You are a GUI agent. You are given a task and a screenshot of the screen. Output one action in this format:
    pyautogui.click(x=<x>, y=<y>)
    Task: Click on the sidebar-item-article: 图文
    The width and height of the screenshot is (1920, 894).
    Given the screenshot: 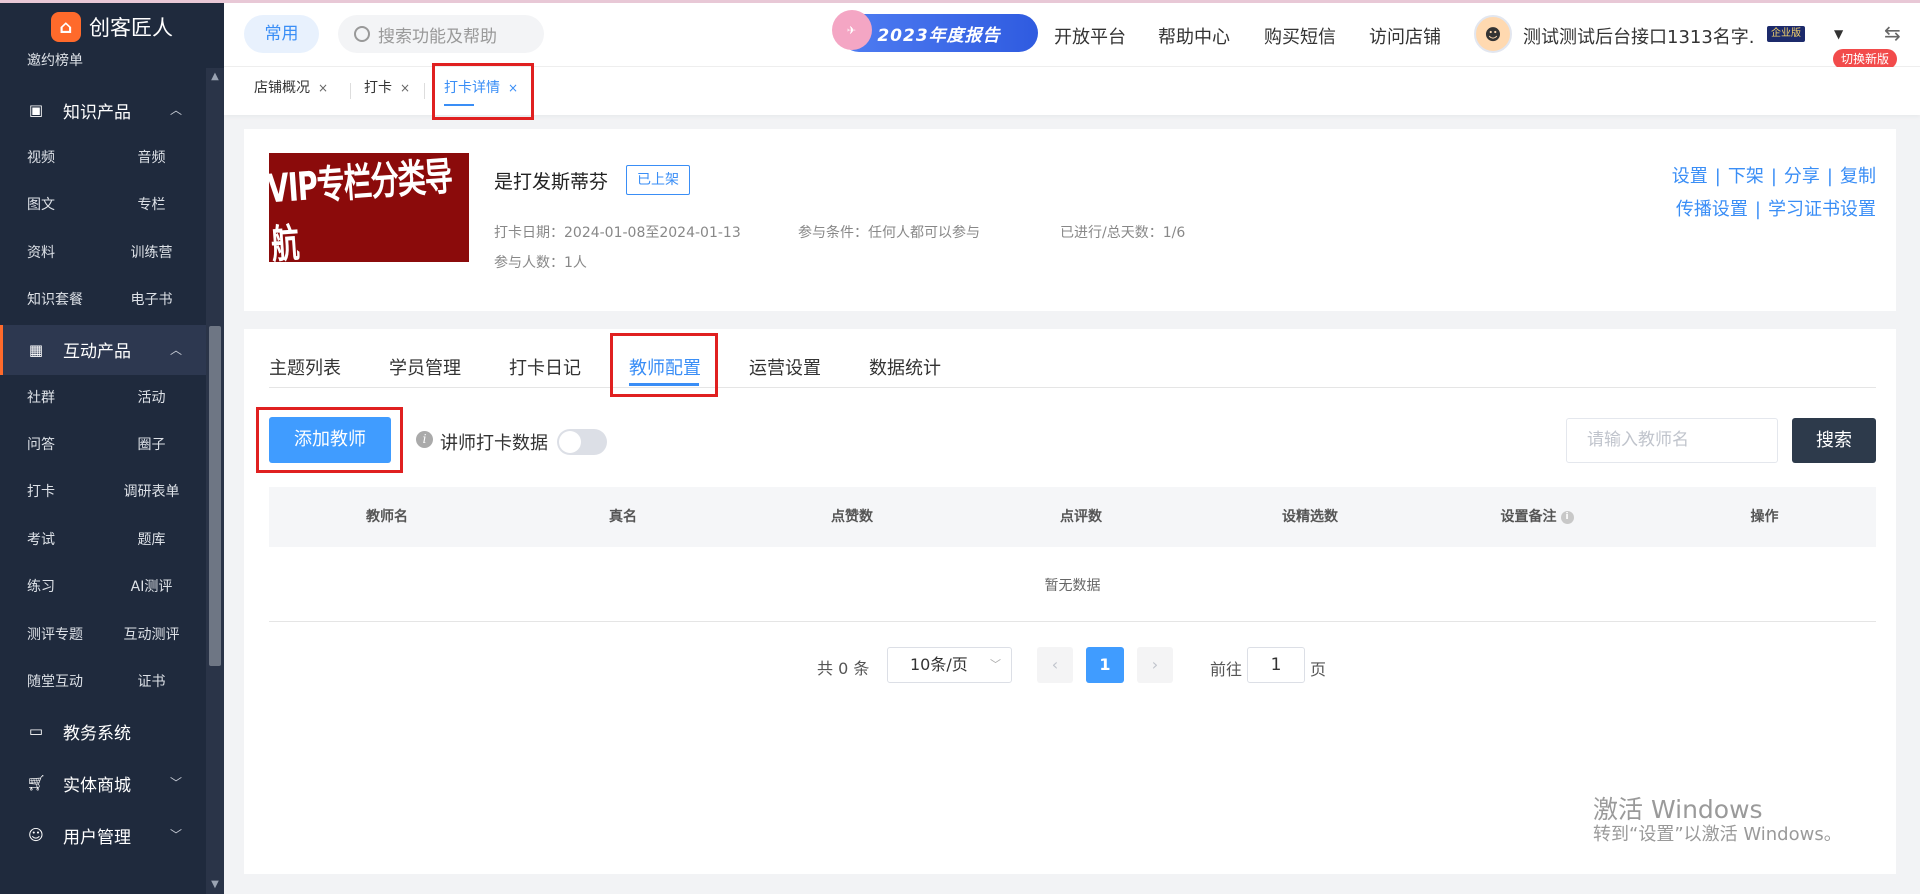 What is the action you would take?
    pyautogui.click(x=51, y=205)
    